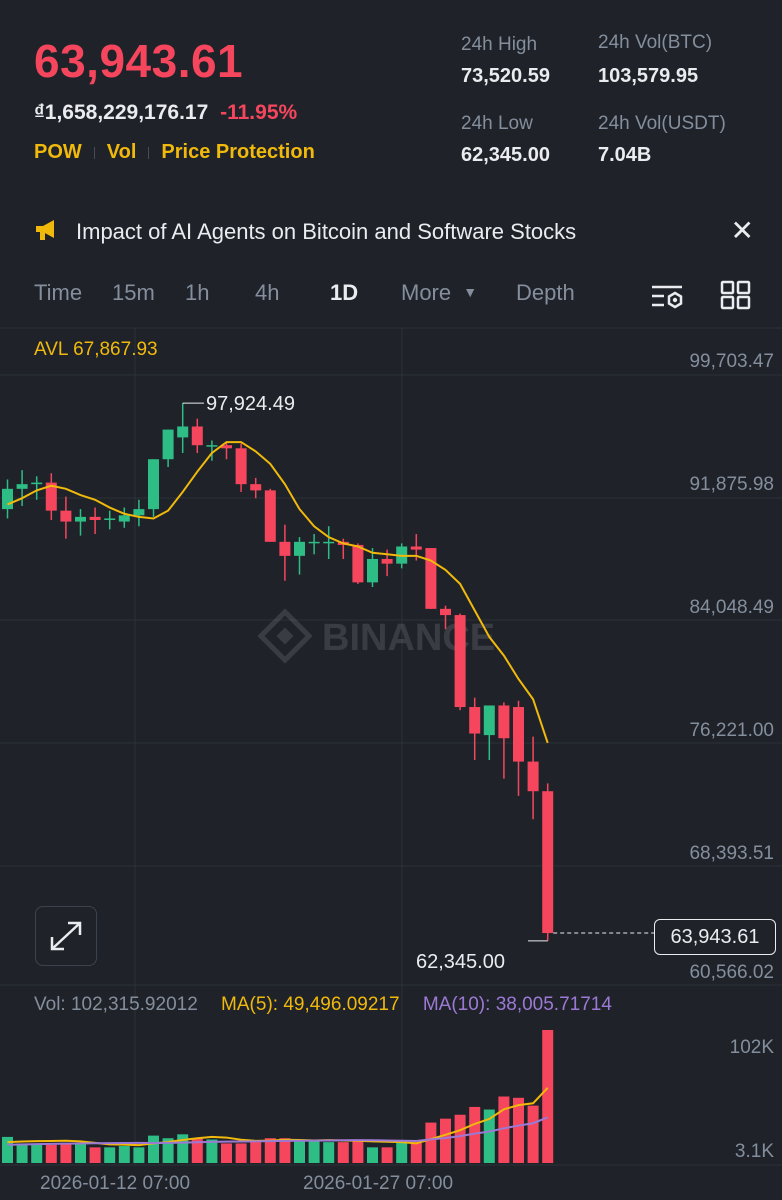 This screenshot has width=782, height=1200. Describe the element at coordinates (754, 1151) in the screenshot. I see `vol-axis-bottom: 3.1K` at that location.